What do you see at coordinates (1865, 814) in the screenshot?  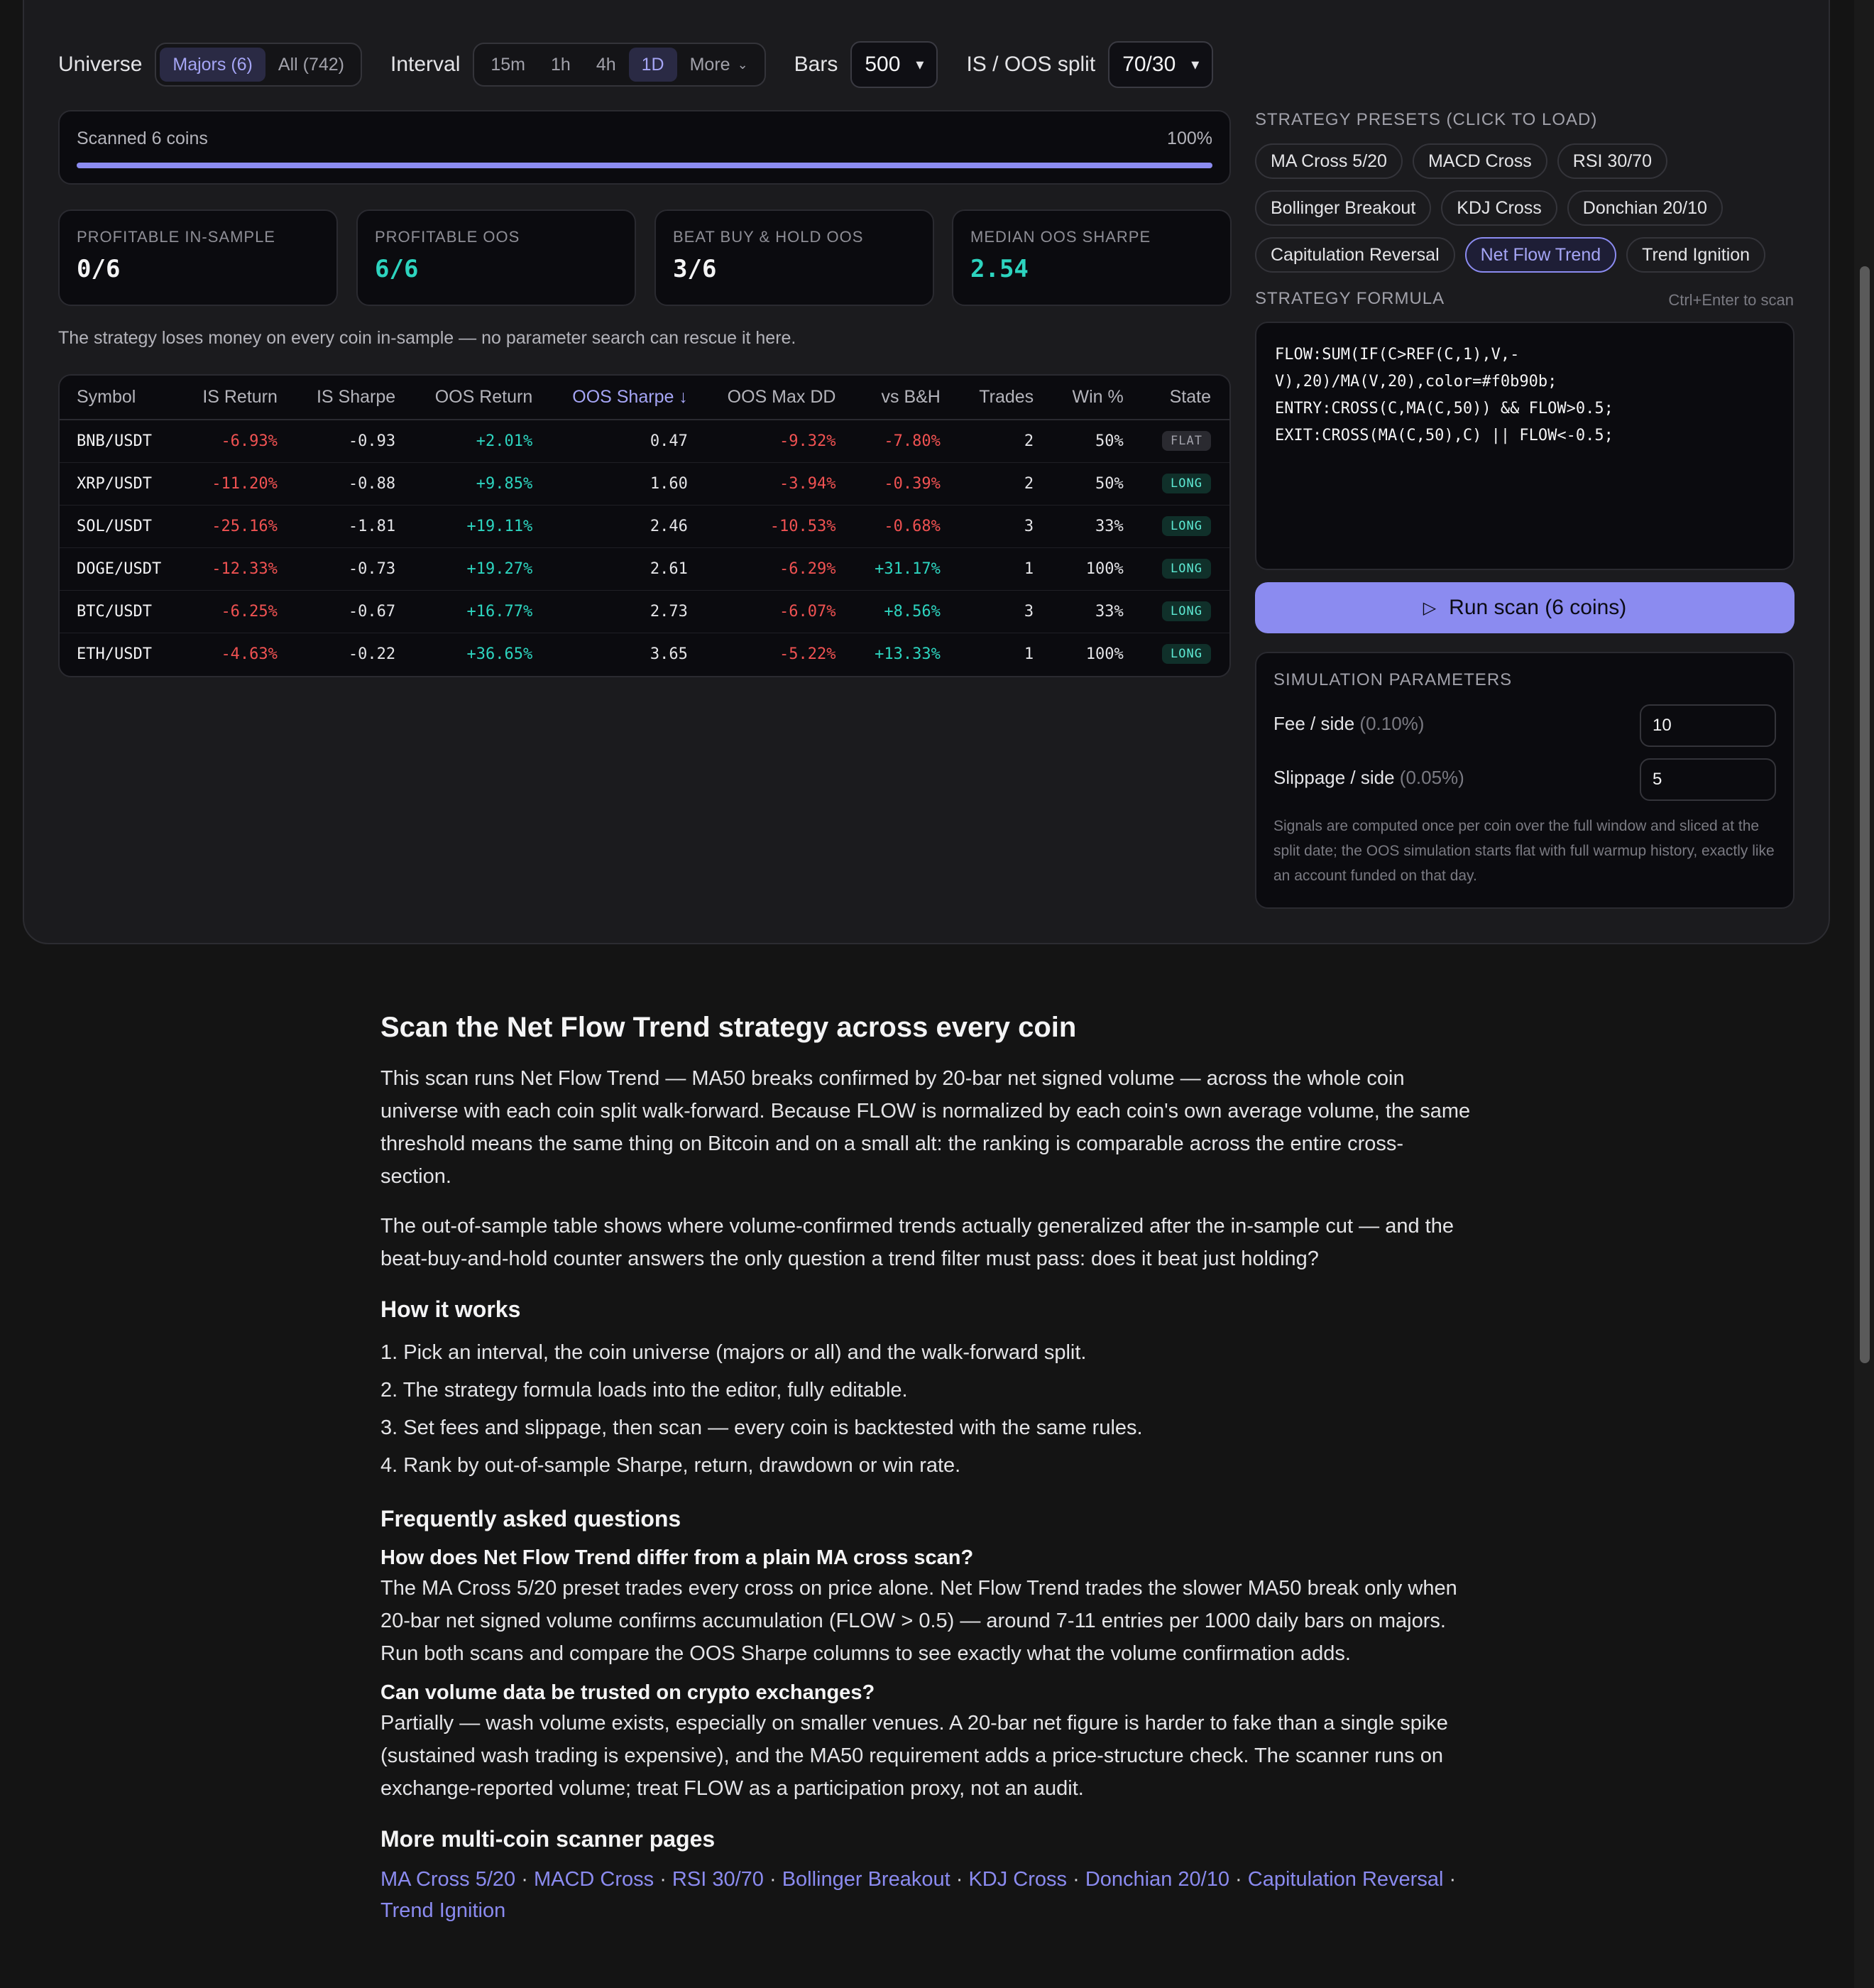 I see `scrollbar-thumb` at bounding box center [1865, 814].